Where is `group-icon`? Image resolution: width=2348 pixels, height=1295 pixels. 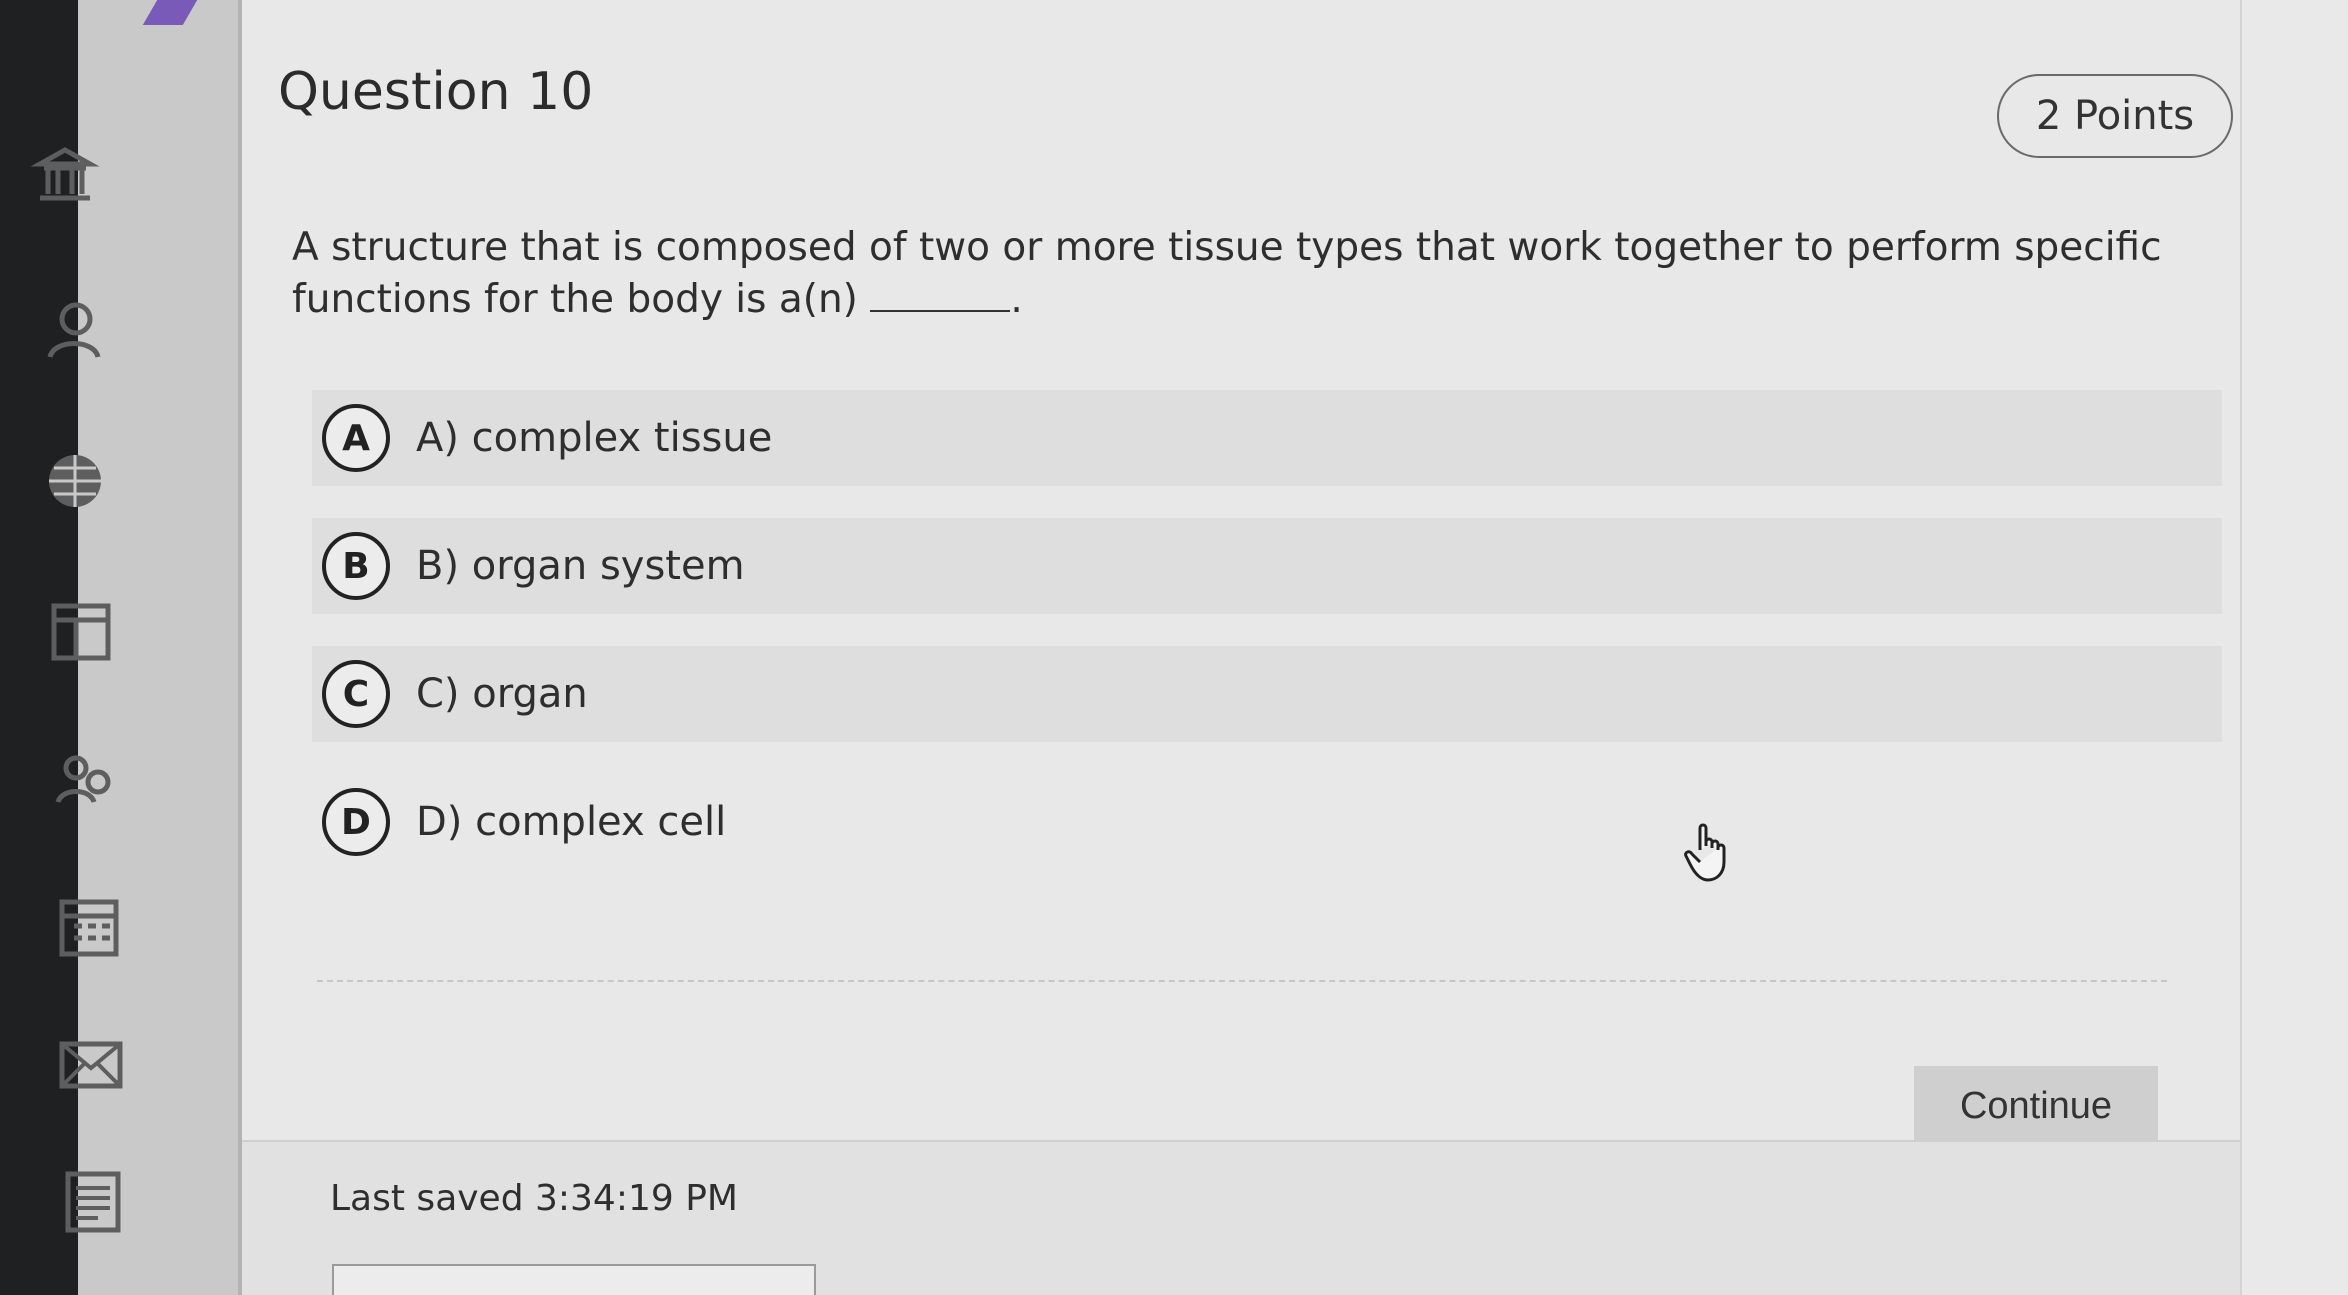 group-icon is located at coordinates (85, 781).